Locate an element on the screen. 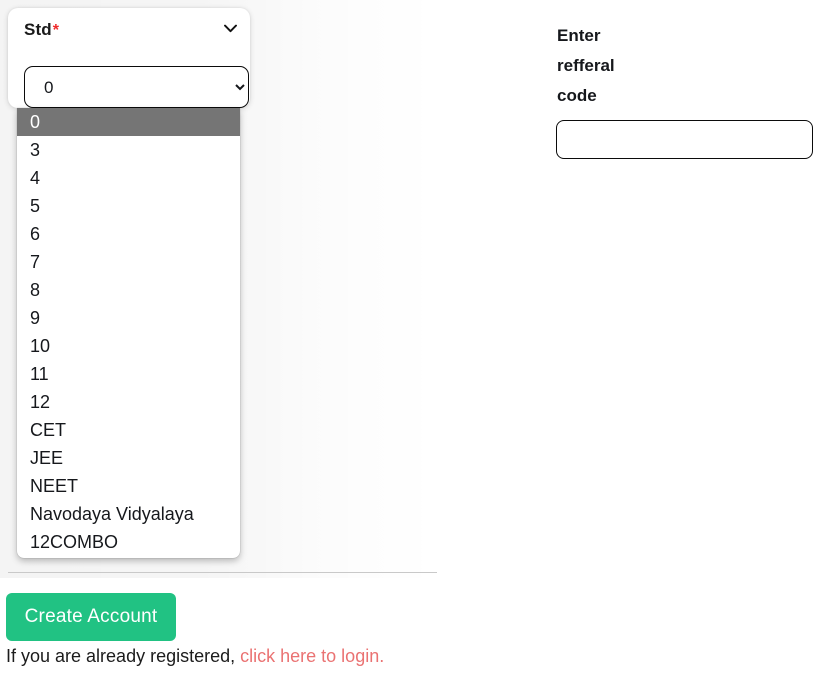 Image resolution: width=820 pixels, height=675 pixels. required-asterisk: * is located at coordinates (56, 30).